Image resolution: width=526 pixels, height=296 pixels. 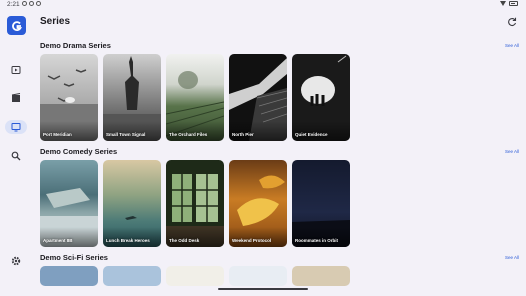 I want to click on play-icon, so click(x=16, y=70).